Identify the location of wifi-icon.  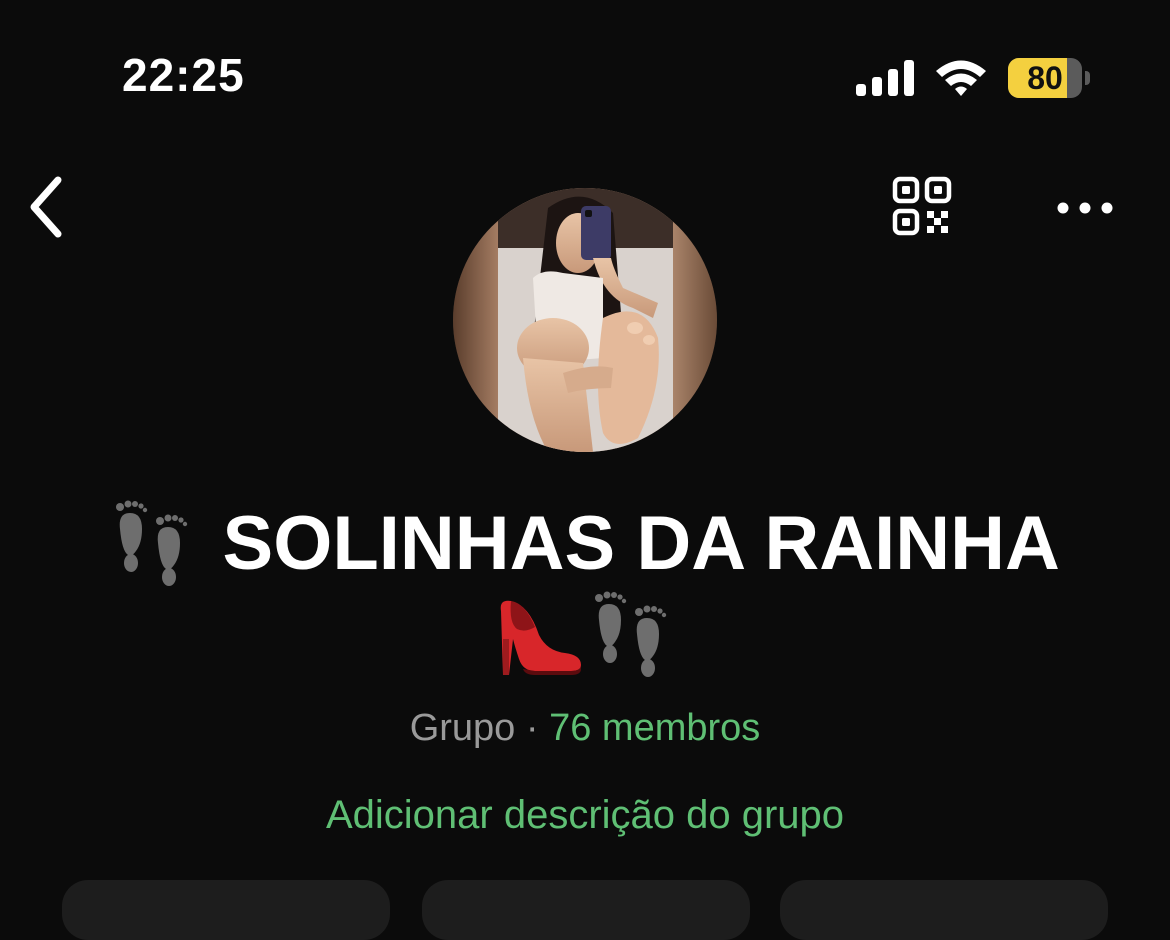
(961, 78).